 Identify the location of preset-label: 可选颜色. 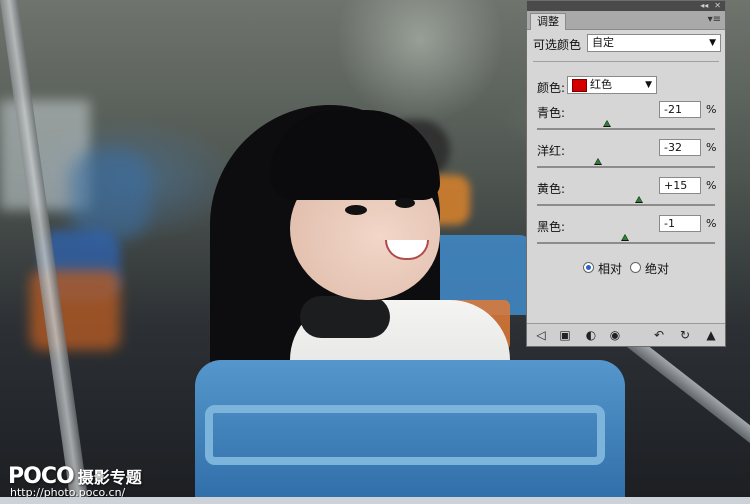
(557, 45).